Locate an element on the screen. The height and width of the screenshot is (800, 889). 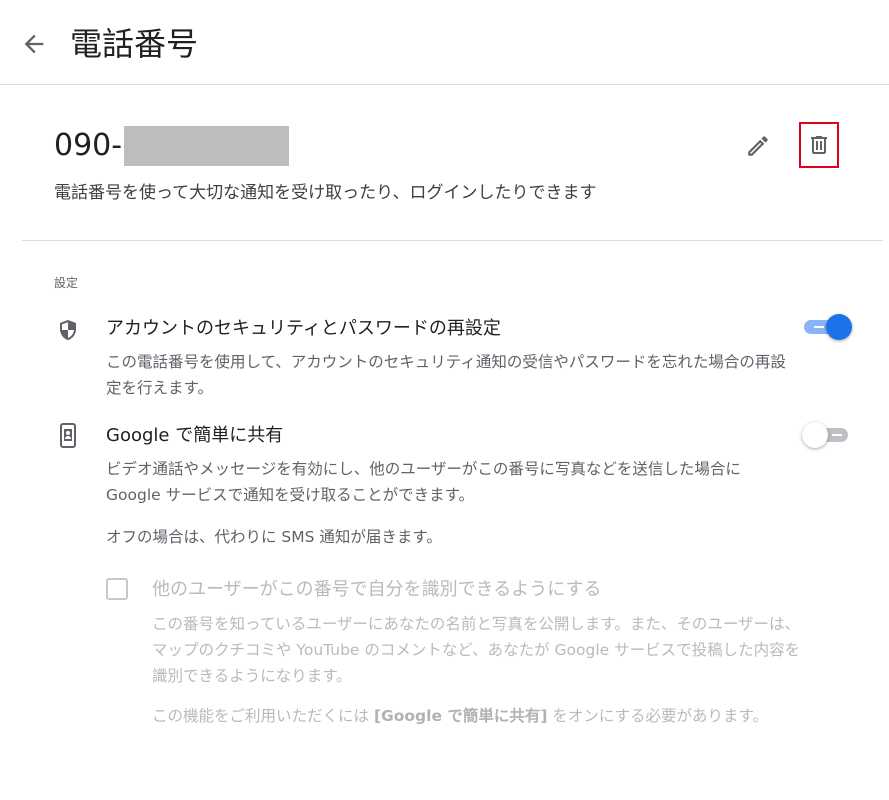
toggle-google-share is located at coordinates (827, 435).